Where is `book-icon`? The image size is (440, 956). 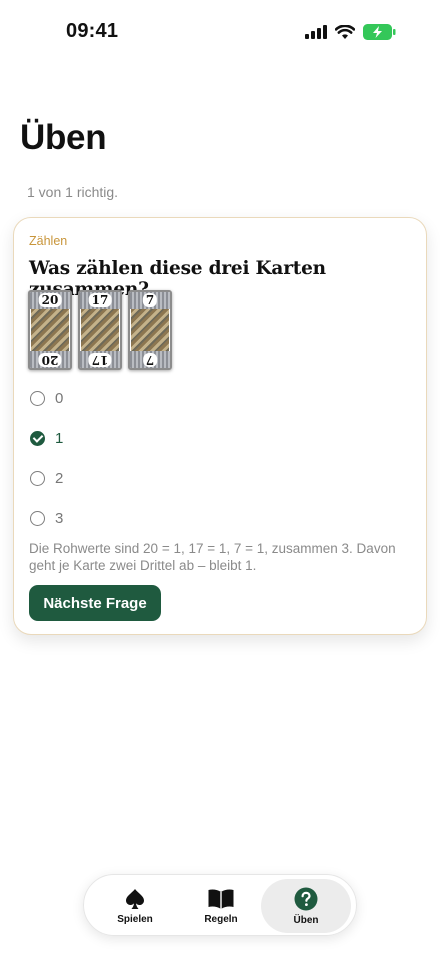
book-icon is located at coordinates (221, 899).